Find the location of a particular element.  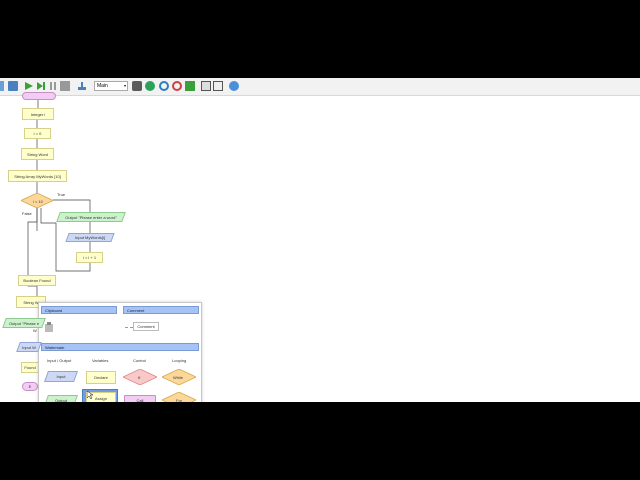

step-icon is located at coordinates (41, 86).